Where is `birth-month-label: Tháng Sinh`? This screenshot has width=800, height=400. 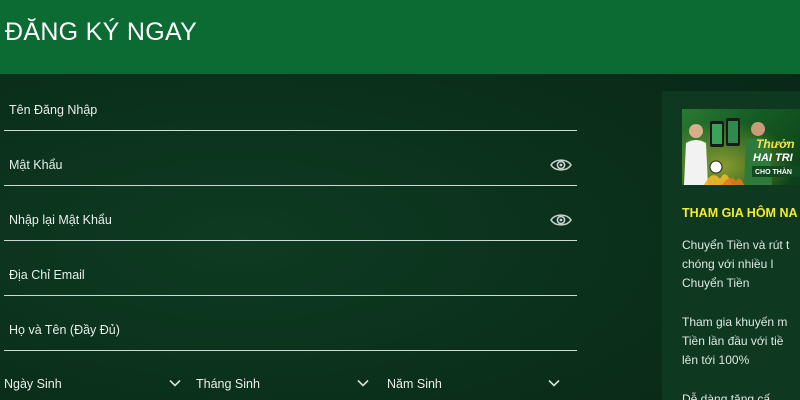
birth-month-label: Tháng Sinh is located at coordinates (228, 384).